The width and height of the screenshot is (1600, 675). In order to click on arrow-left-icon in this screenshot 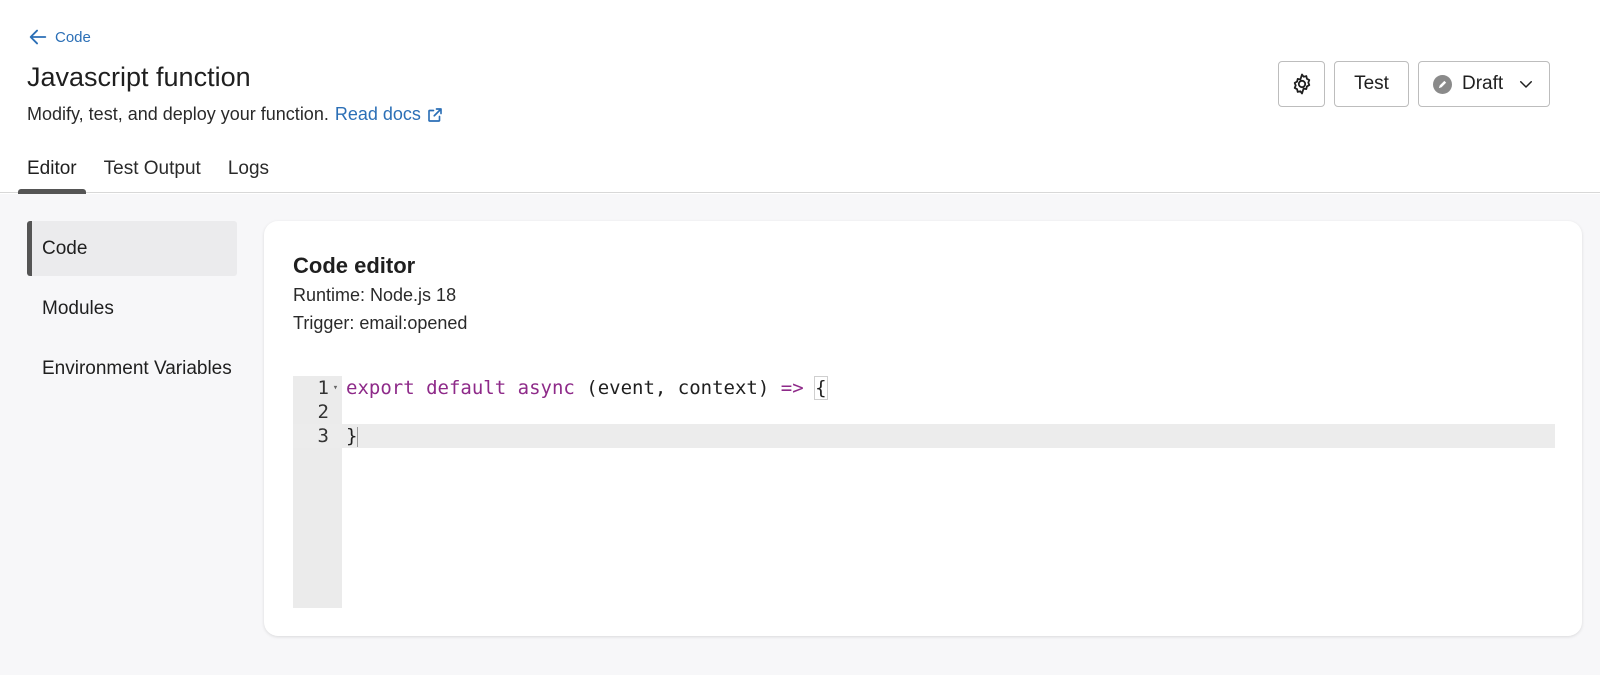, I will do `click(38, 37)`.